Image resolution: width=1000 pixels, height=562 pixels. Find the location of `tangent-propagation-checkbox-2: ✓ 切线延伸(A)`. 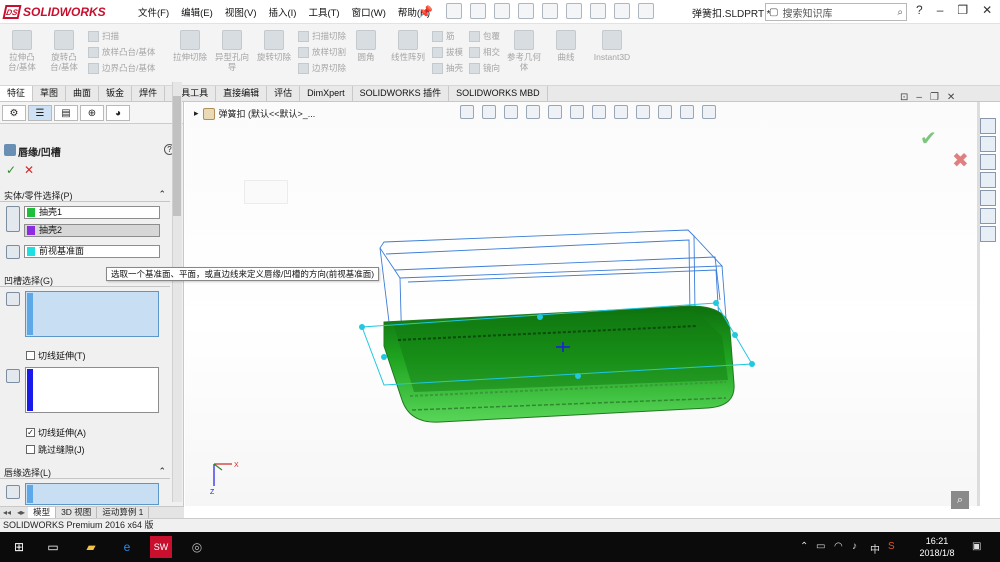

tangent-propagation-checkbox-2: ✓ 切线延伸(A) is located at coordinates (56, 432).